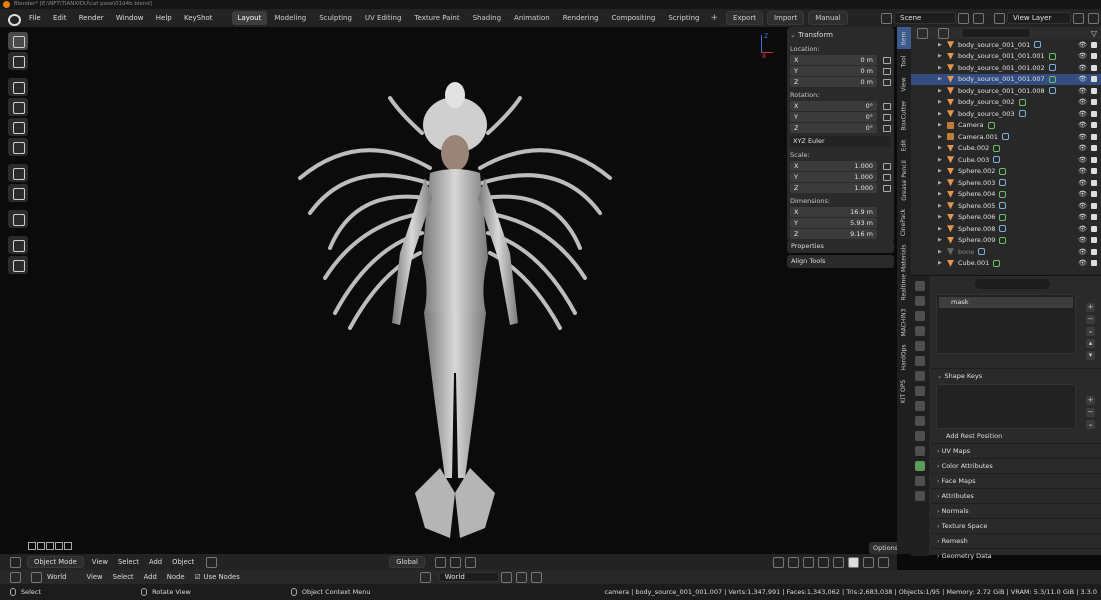  Describe the element at coordinates (470, 562) in the screenshot. I see `proportional-edit-icon` at that location.